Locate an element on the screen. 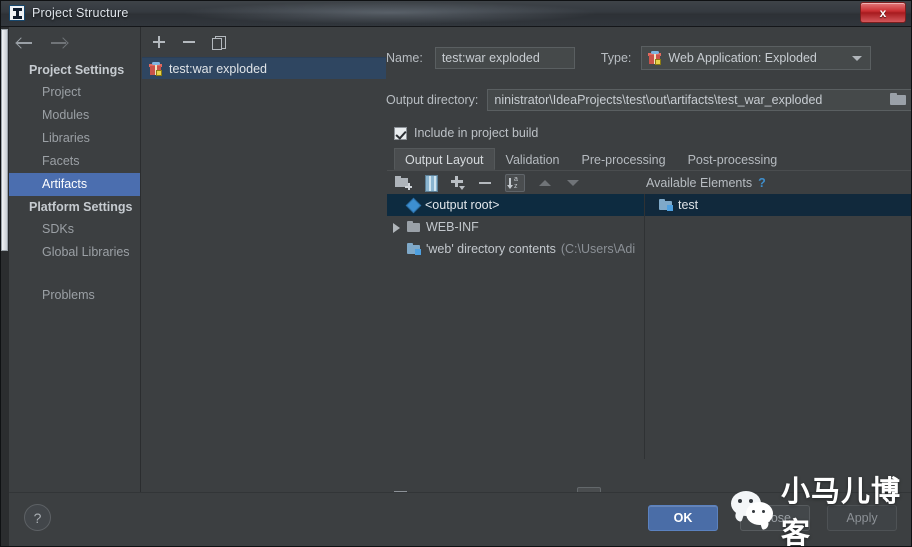 Image resolution: width=912 pixels, height=547 pixels. available-elements-label: Available Elements is located at coordinates (699, 183).